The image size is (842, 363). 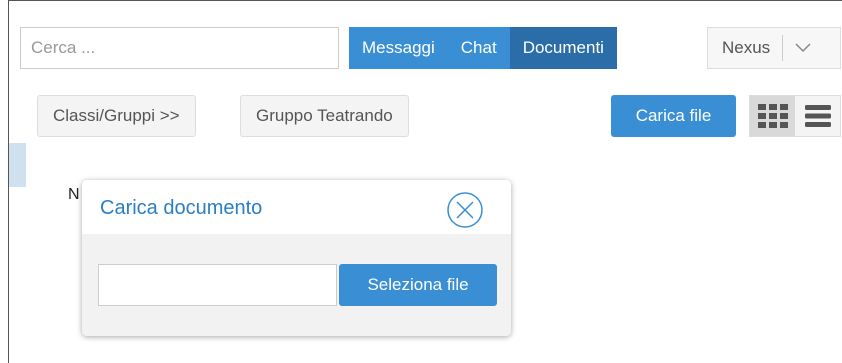 I want to click on modal-body: Seleziona file, so click(x=296, y=285).